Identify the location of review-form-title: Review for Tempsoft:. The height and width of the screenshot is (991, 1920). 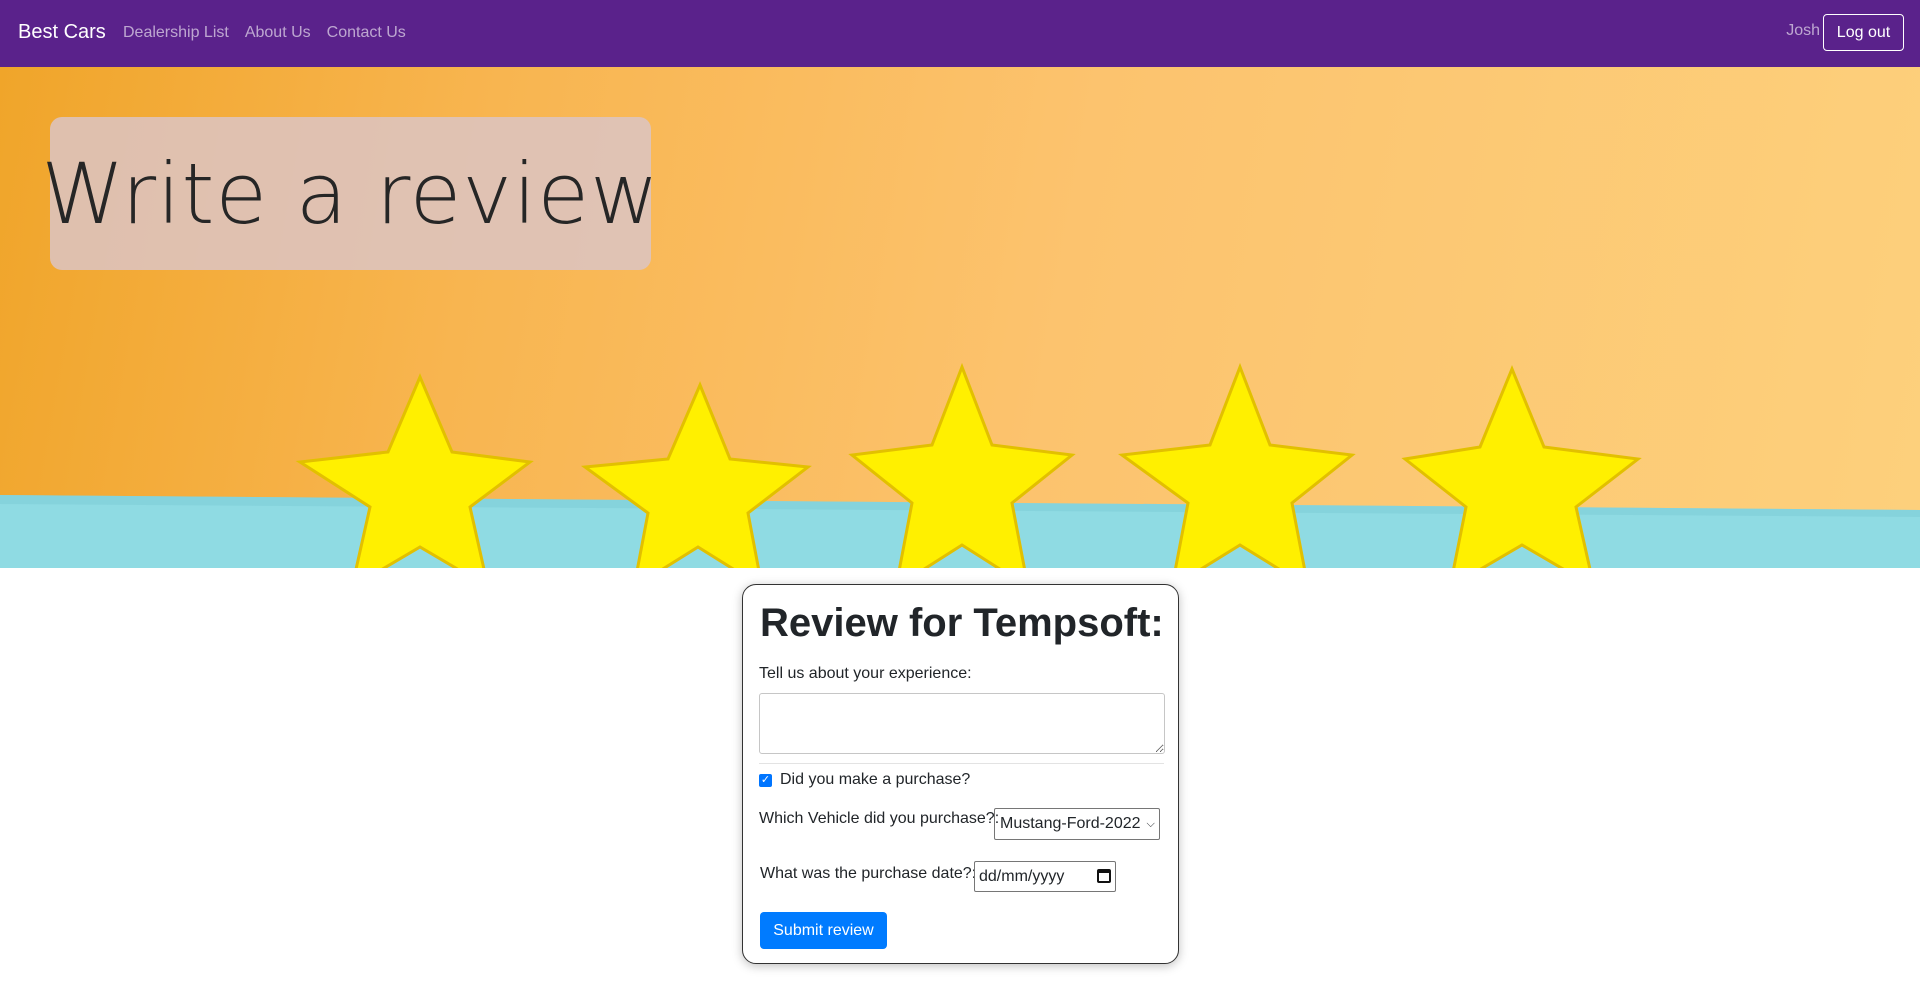
(962, 623).